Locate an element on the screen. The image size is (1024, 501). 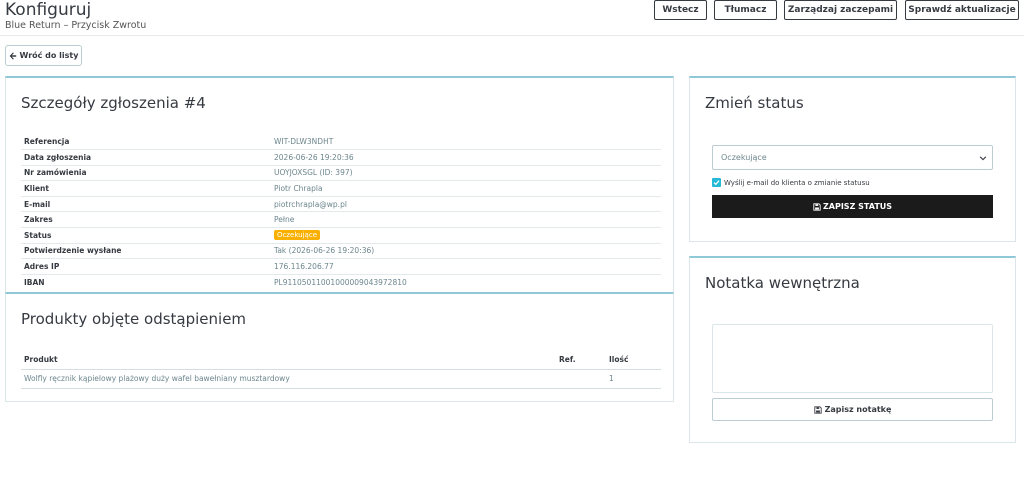
column-header-ref: Ref. is located at coordinates (581, 360).